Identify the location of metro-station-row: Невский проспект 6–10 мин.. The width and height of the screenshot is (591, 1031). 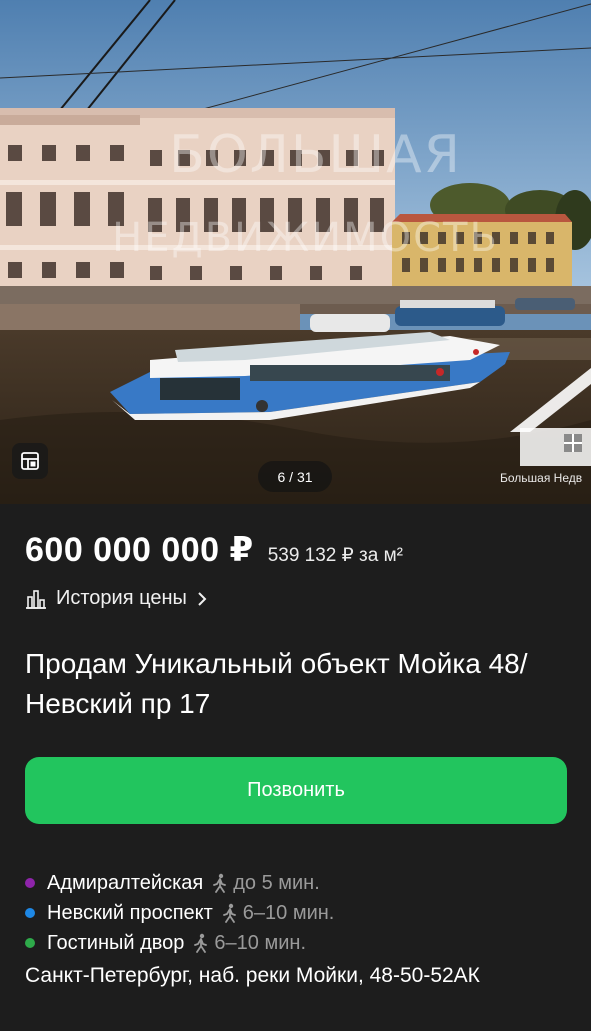
(179, 913).